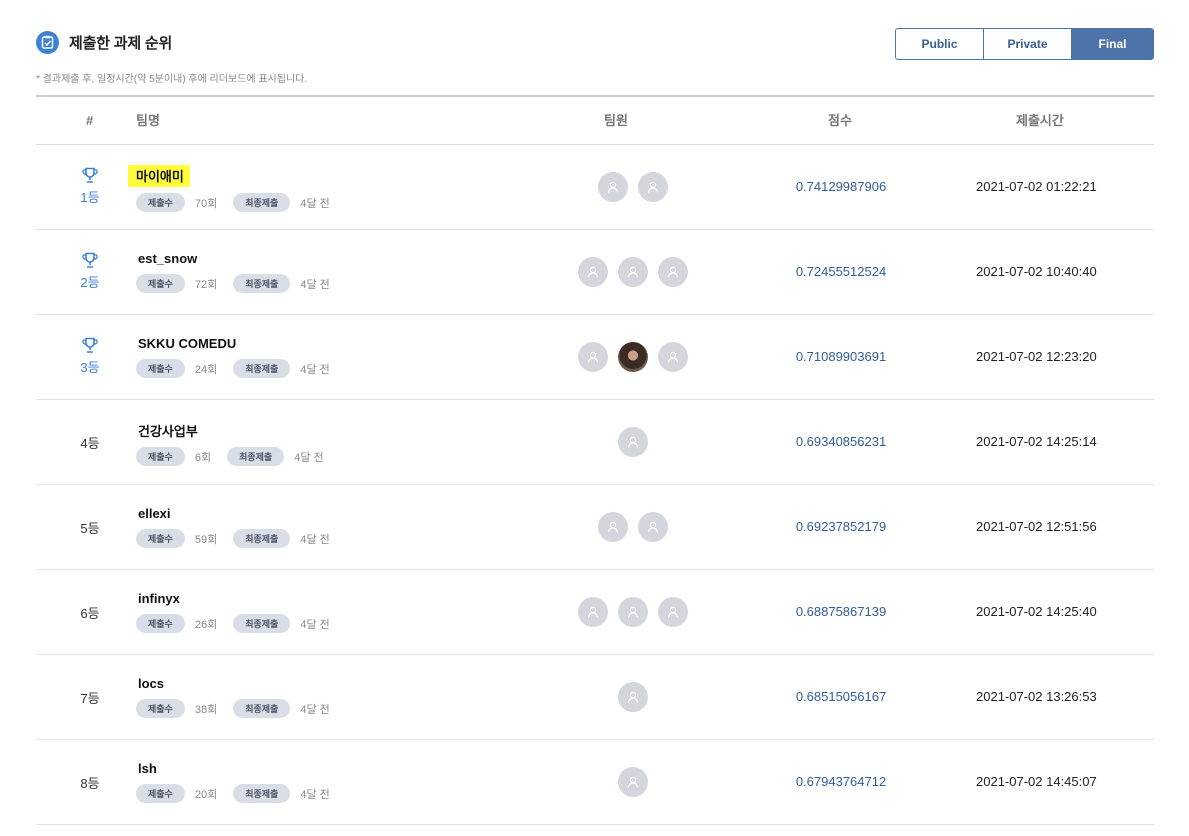  Describe the element at coordinates (90, 120) in the screenshot. I see `column-header-rank: #` at that location.